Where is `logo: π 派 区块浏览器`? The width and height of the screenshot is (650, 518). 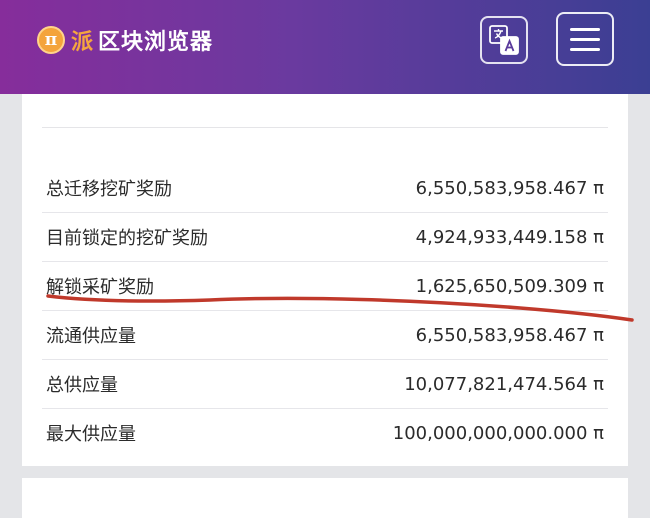
logo: π 派 区块浏览器 is located at coordinates (125, 40).